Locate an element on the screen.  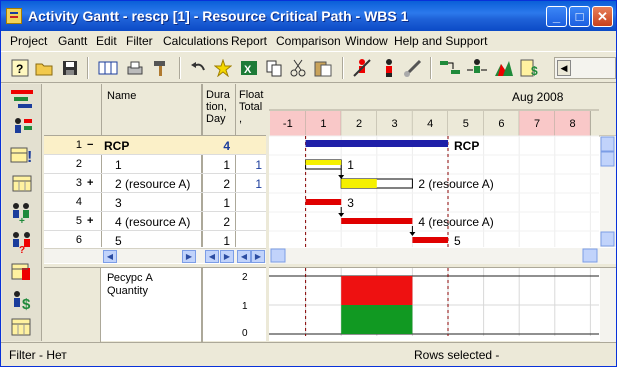
print-icon is located at coordinates (135, 68).